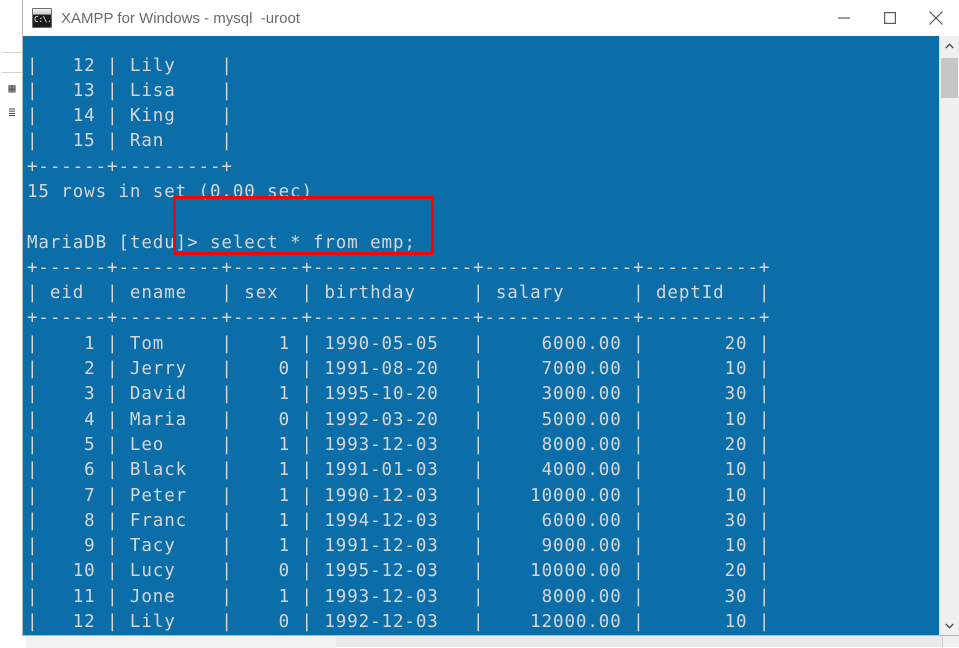 Image resolution: width=959 pixels, height=648 pixels. I want to click on chevron-down-icon, so click(949, 626).